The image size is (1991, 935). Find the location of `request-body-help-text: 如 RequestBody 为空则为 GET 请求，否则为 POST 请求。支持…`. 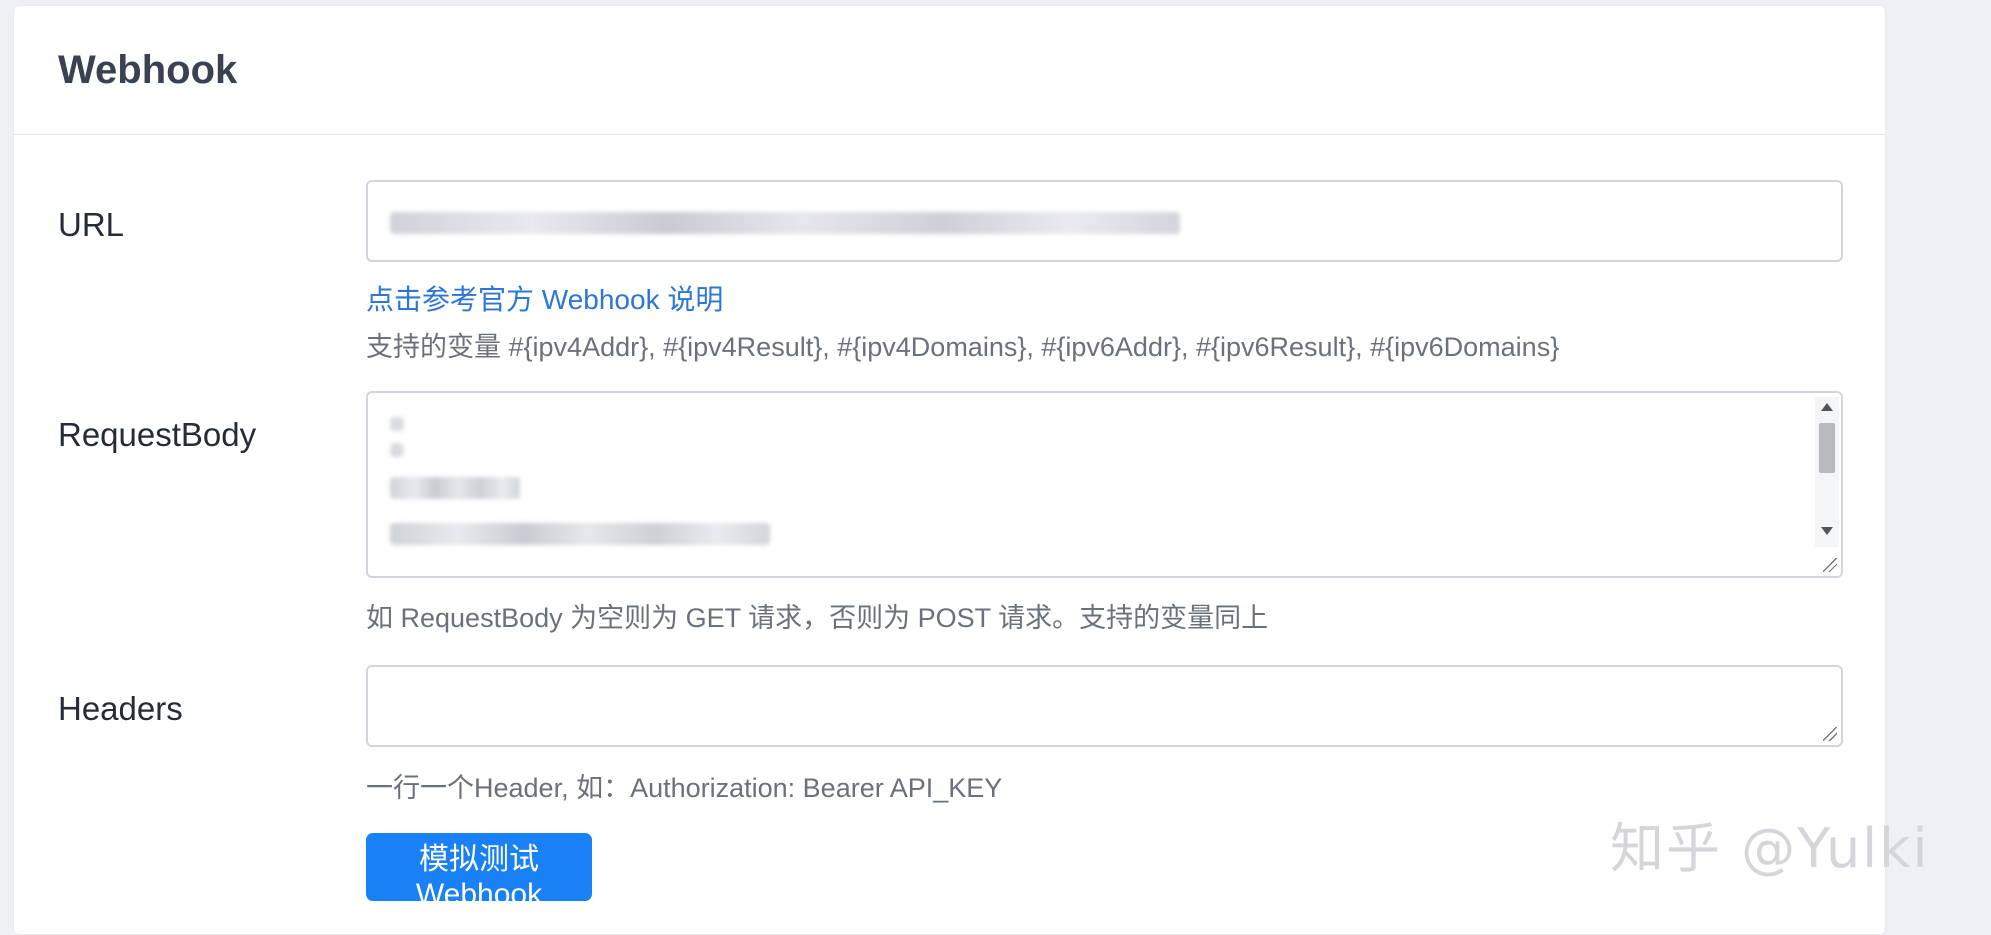

request-body-help-text: 如 RequestBody 为空则为 GET 请求，否则为 POST 请求。支持… is located at coordinates (817, 618).